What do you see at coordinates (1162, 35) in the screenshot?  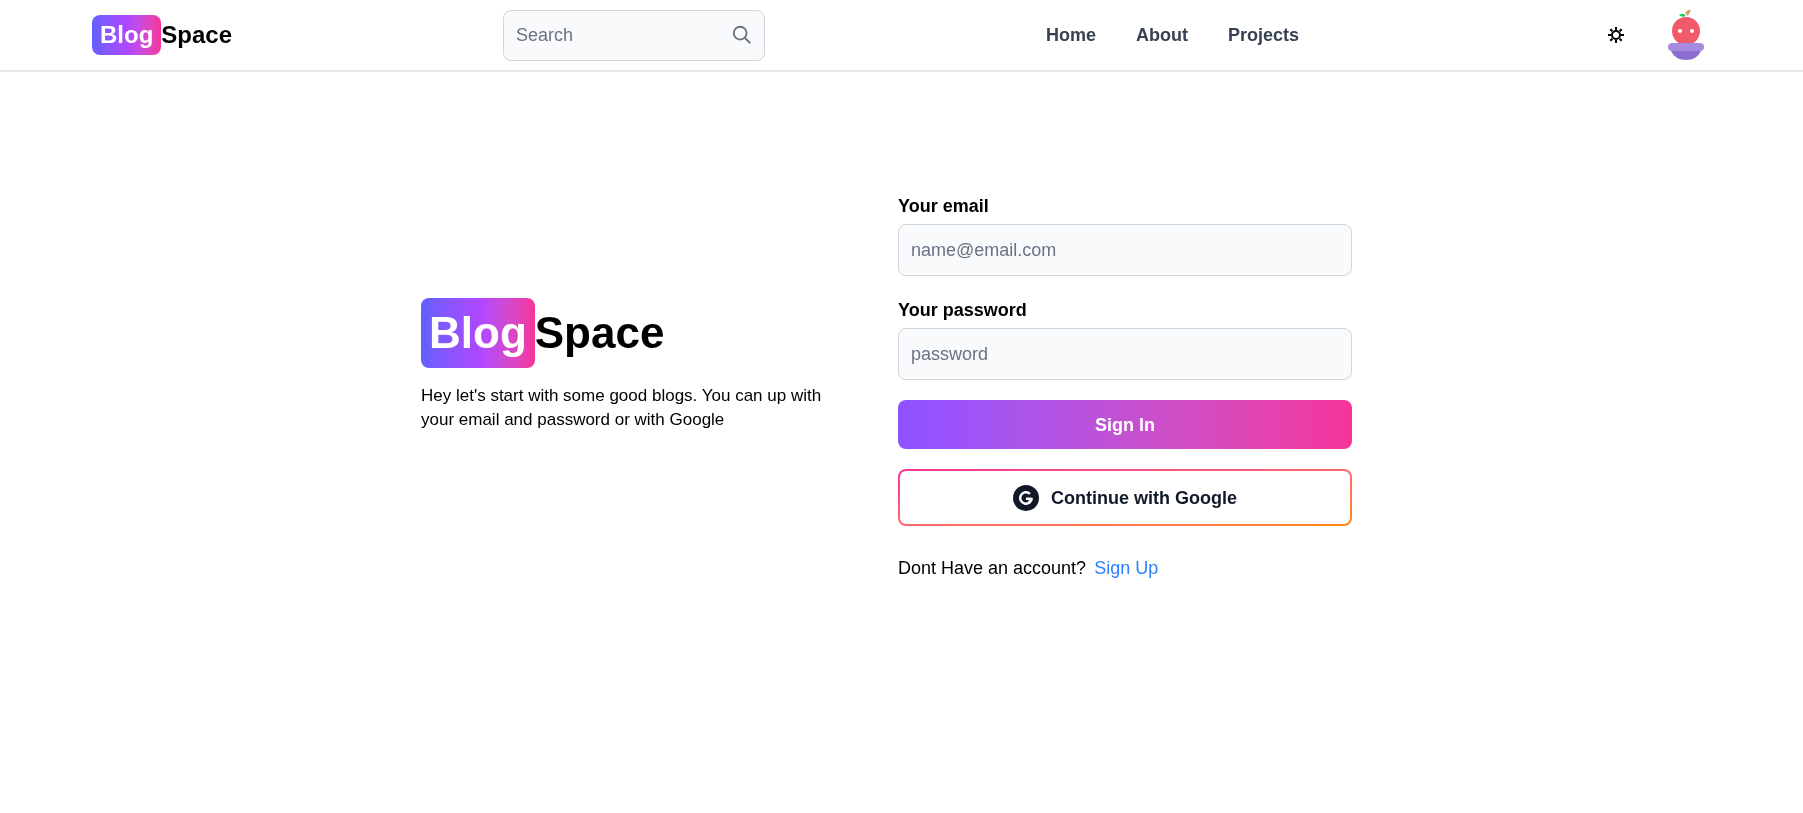 I see `nav-link: About` at bounding box center [1162, 35].